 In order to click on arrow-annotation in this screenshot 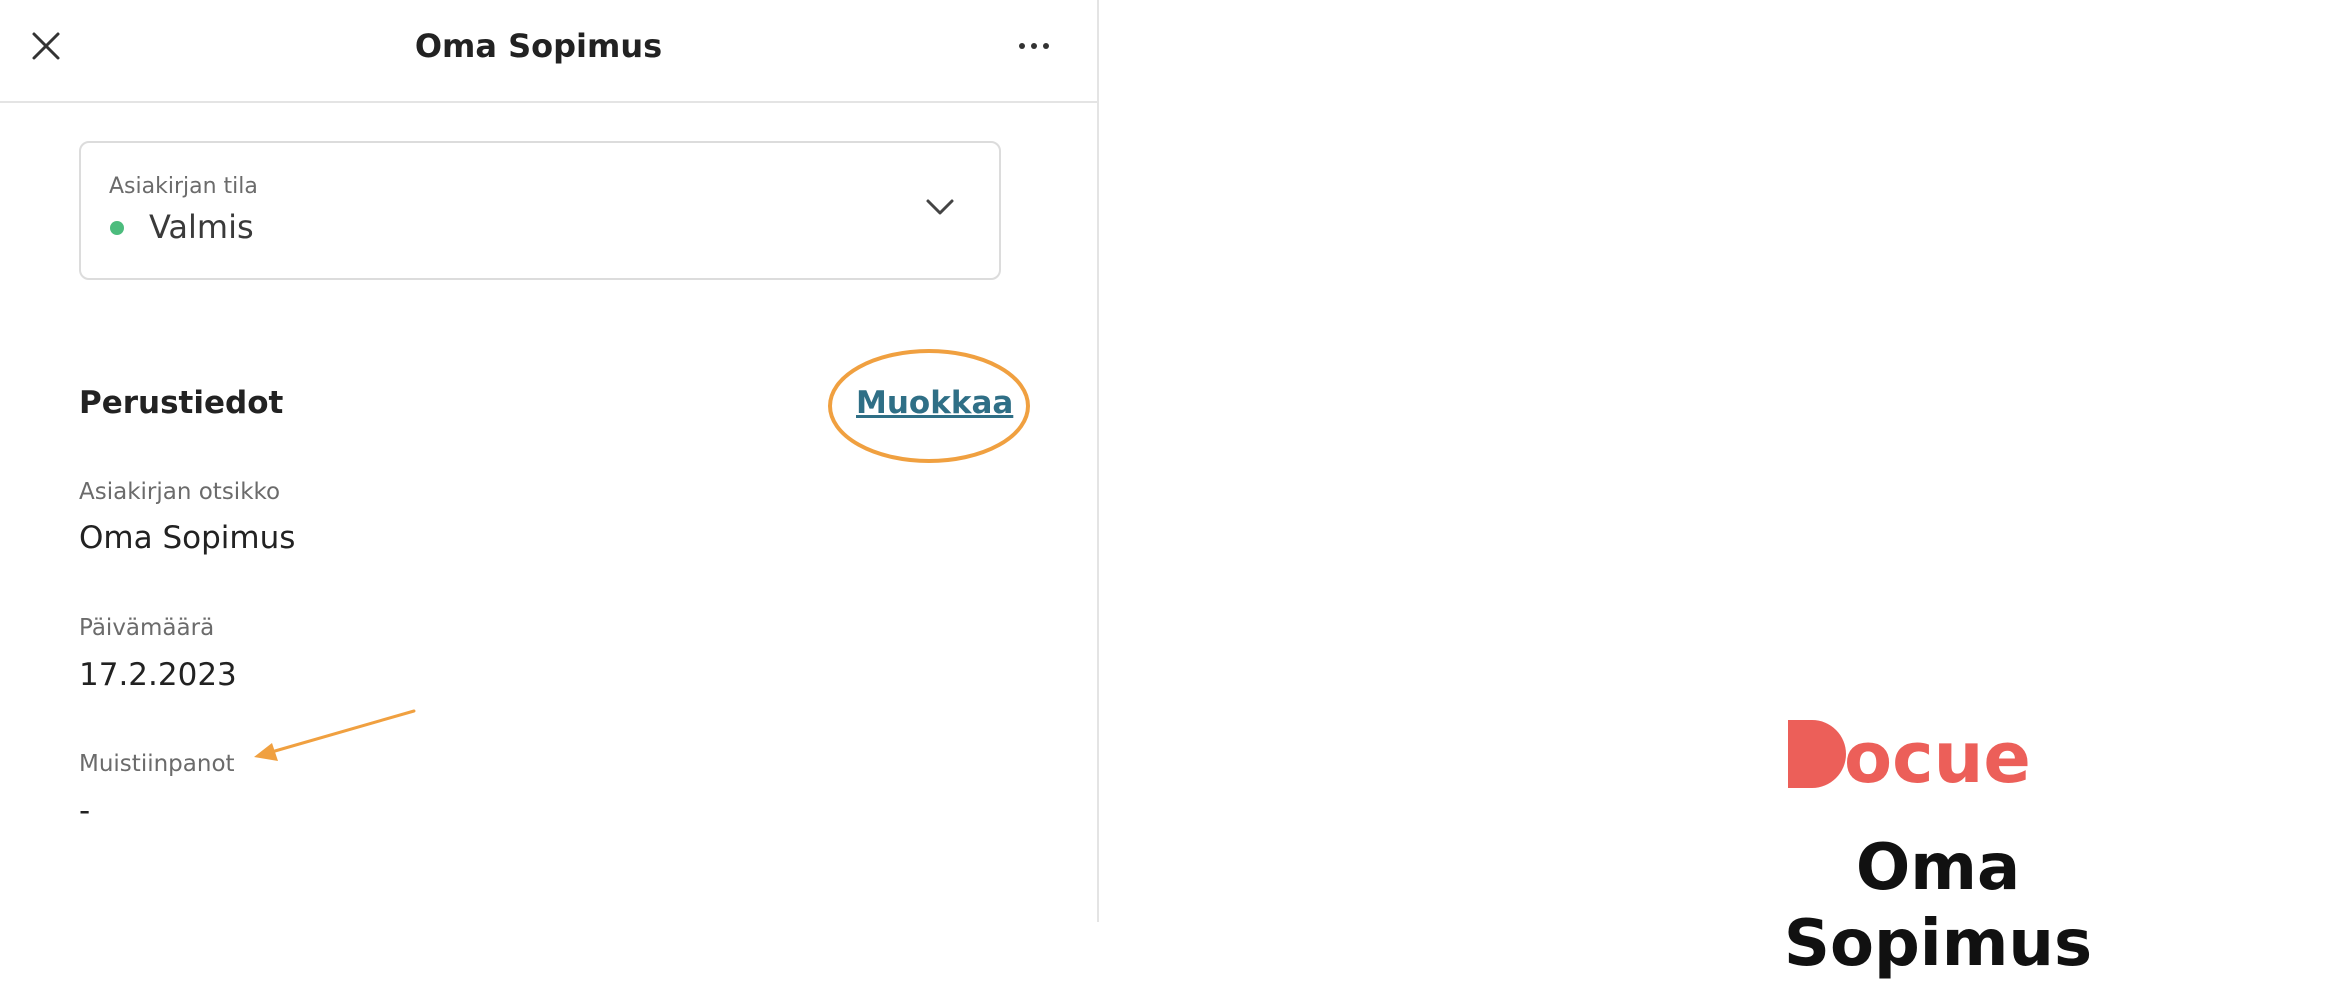, I will do `click(335, 735)`.